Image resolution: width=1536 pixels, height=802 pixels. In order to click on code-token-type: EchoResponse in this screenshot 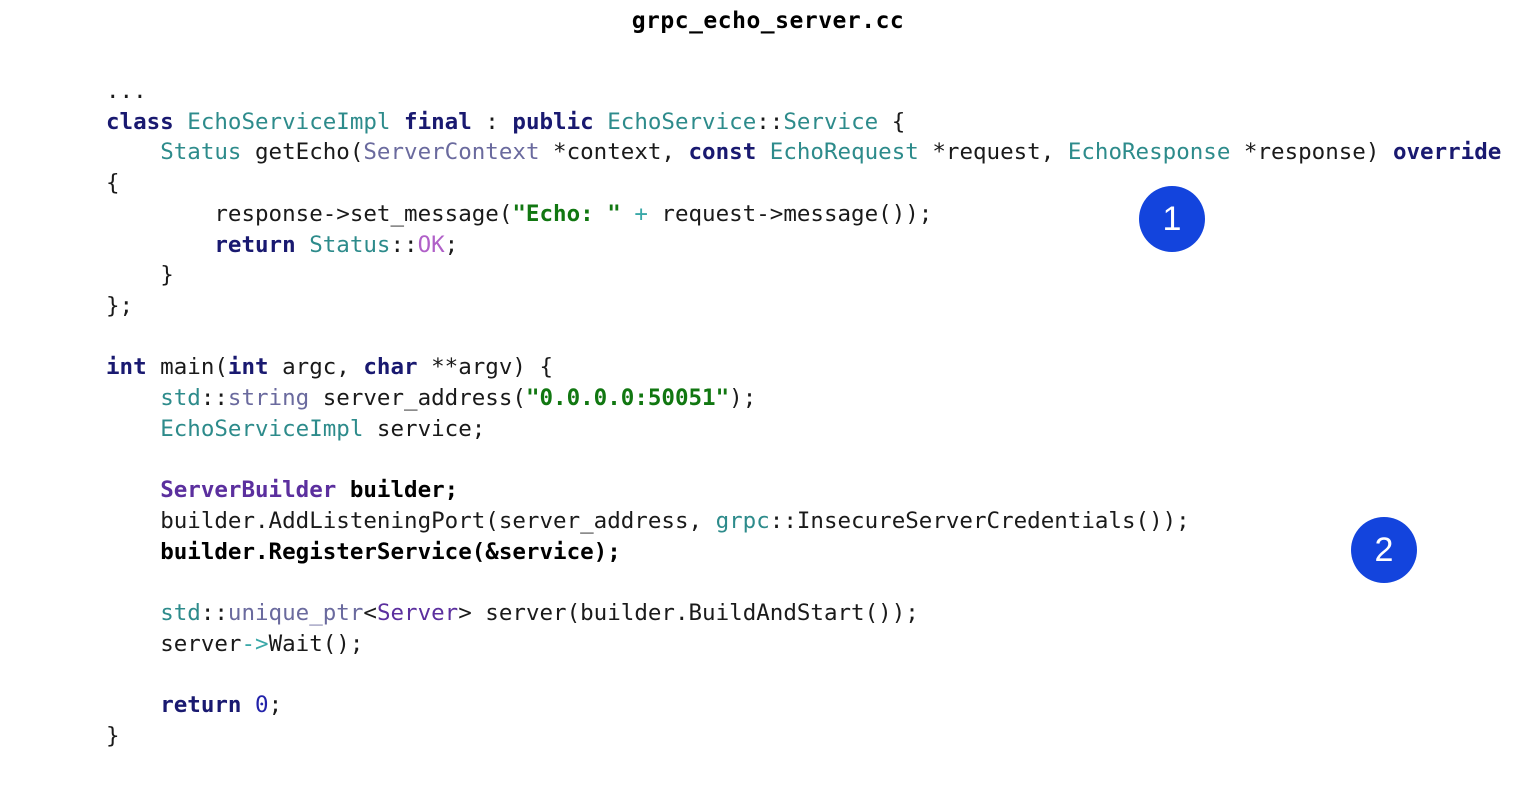, I will do `click(1149, 152)`.